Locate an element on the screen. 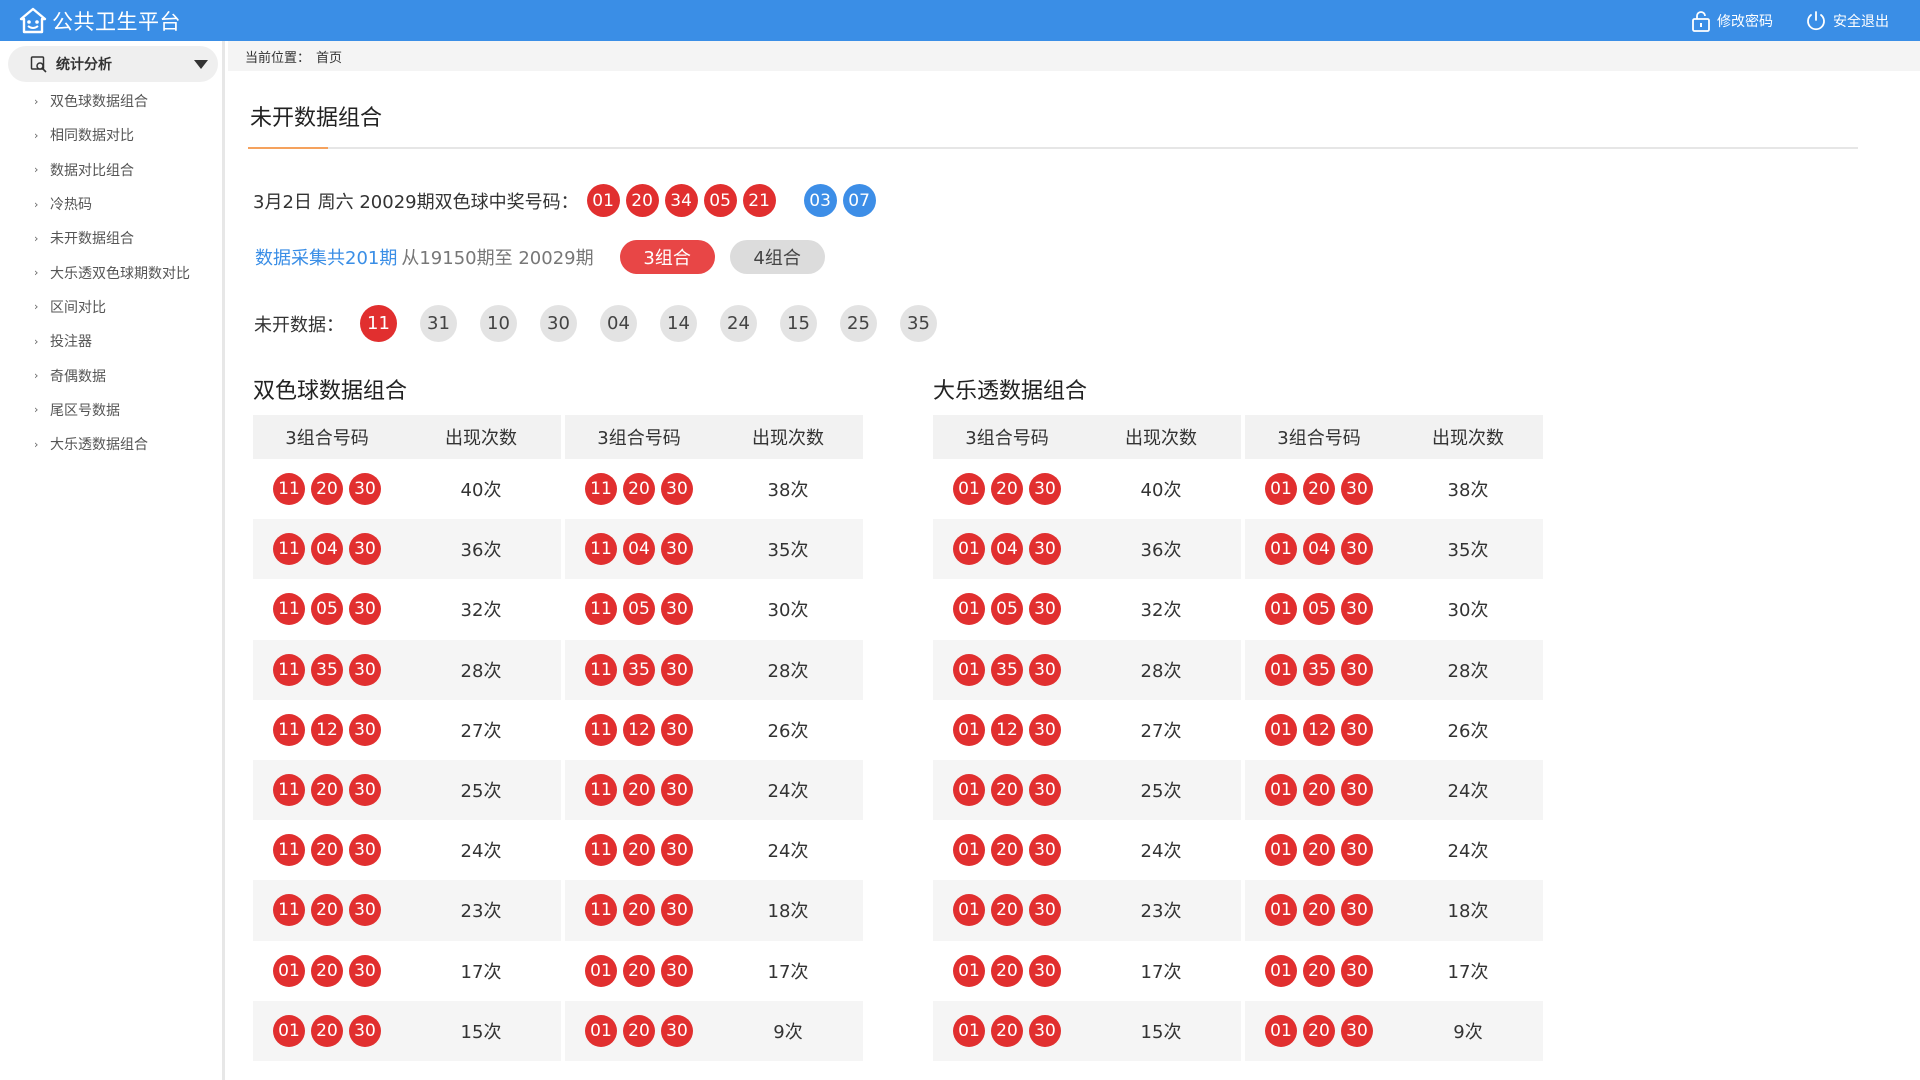 The width and height of the screenshot is (1920, 1080). table-row: 11 05 30 32次 11 05 30 30次 is located at coordinates (563, 609).